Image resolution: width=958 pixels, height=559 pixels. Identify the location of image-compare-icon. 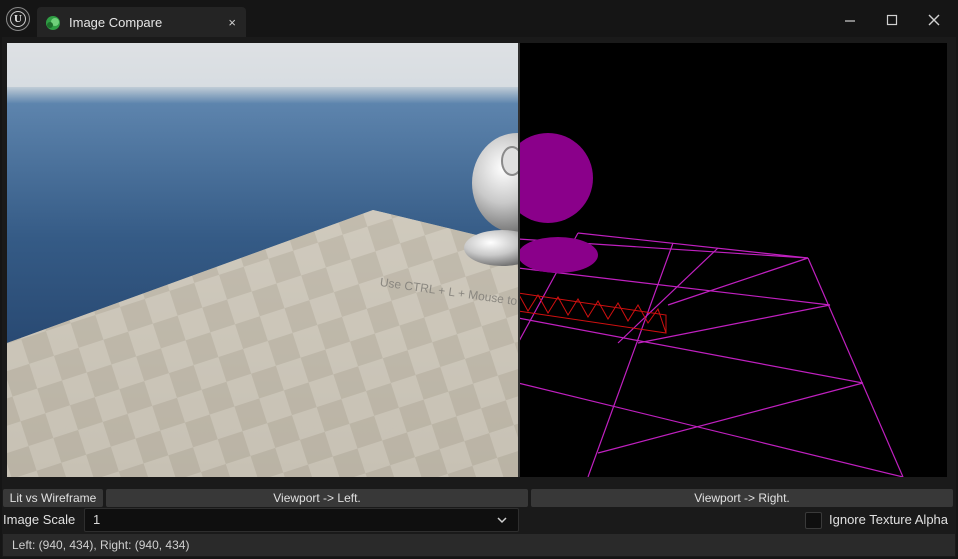
(53, 23).